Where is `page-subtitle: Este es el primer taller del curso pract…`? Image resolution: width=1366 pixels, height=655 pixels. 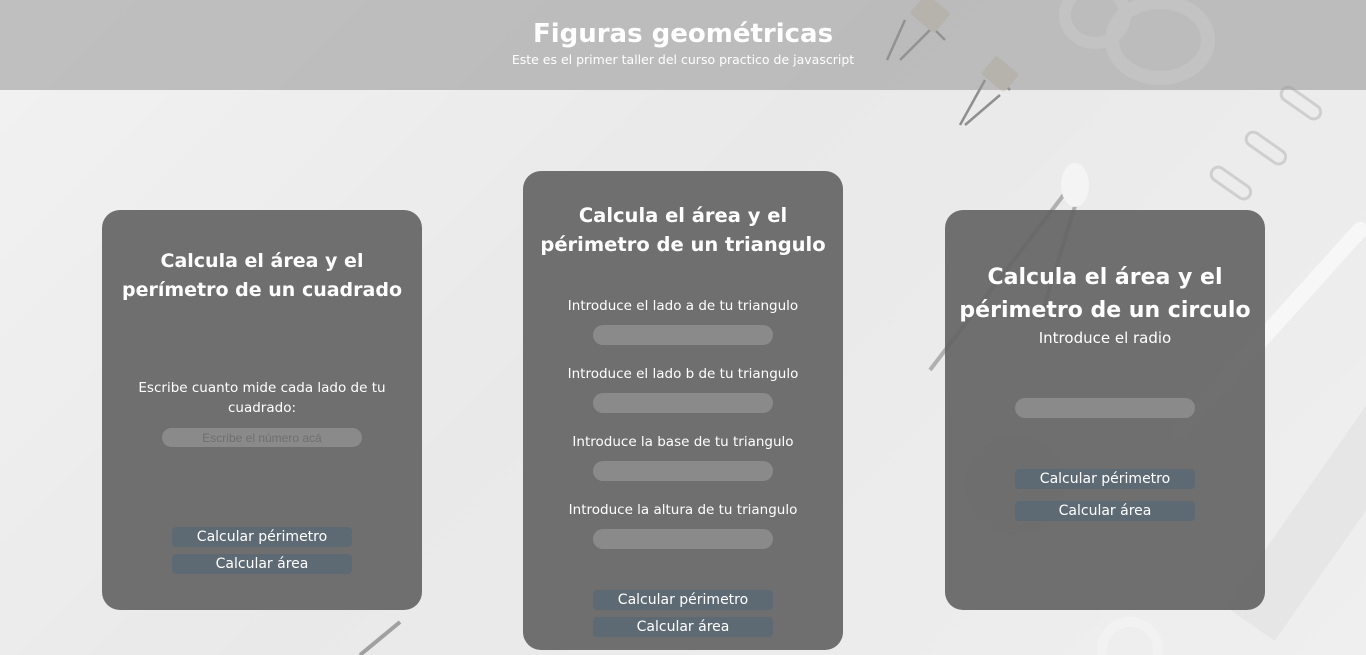
page-subtitle: Este es el primer taller del curso pract… is located at coordinates (683, 59).